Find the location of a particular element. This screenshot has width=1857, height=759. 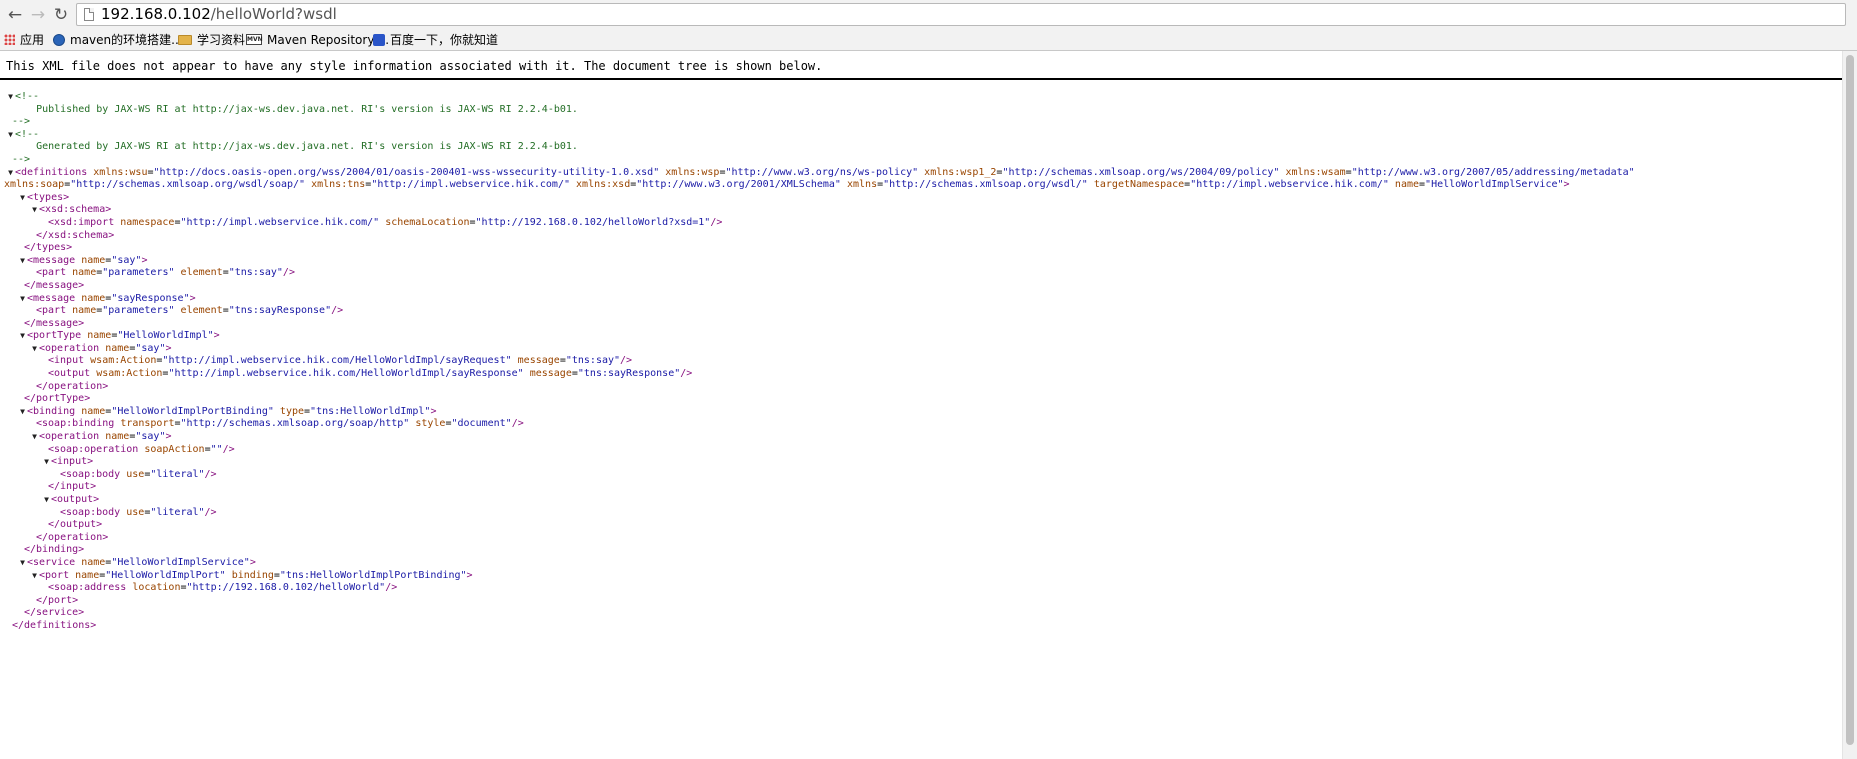

xml-line-text: </input> is located at coordinates (72, 487).